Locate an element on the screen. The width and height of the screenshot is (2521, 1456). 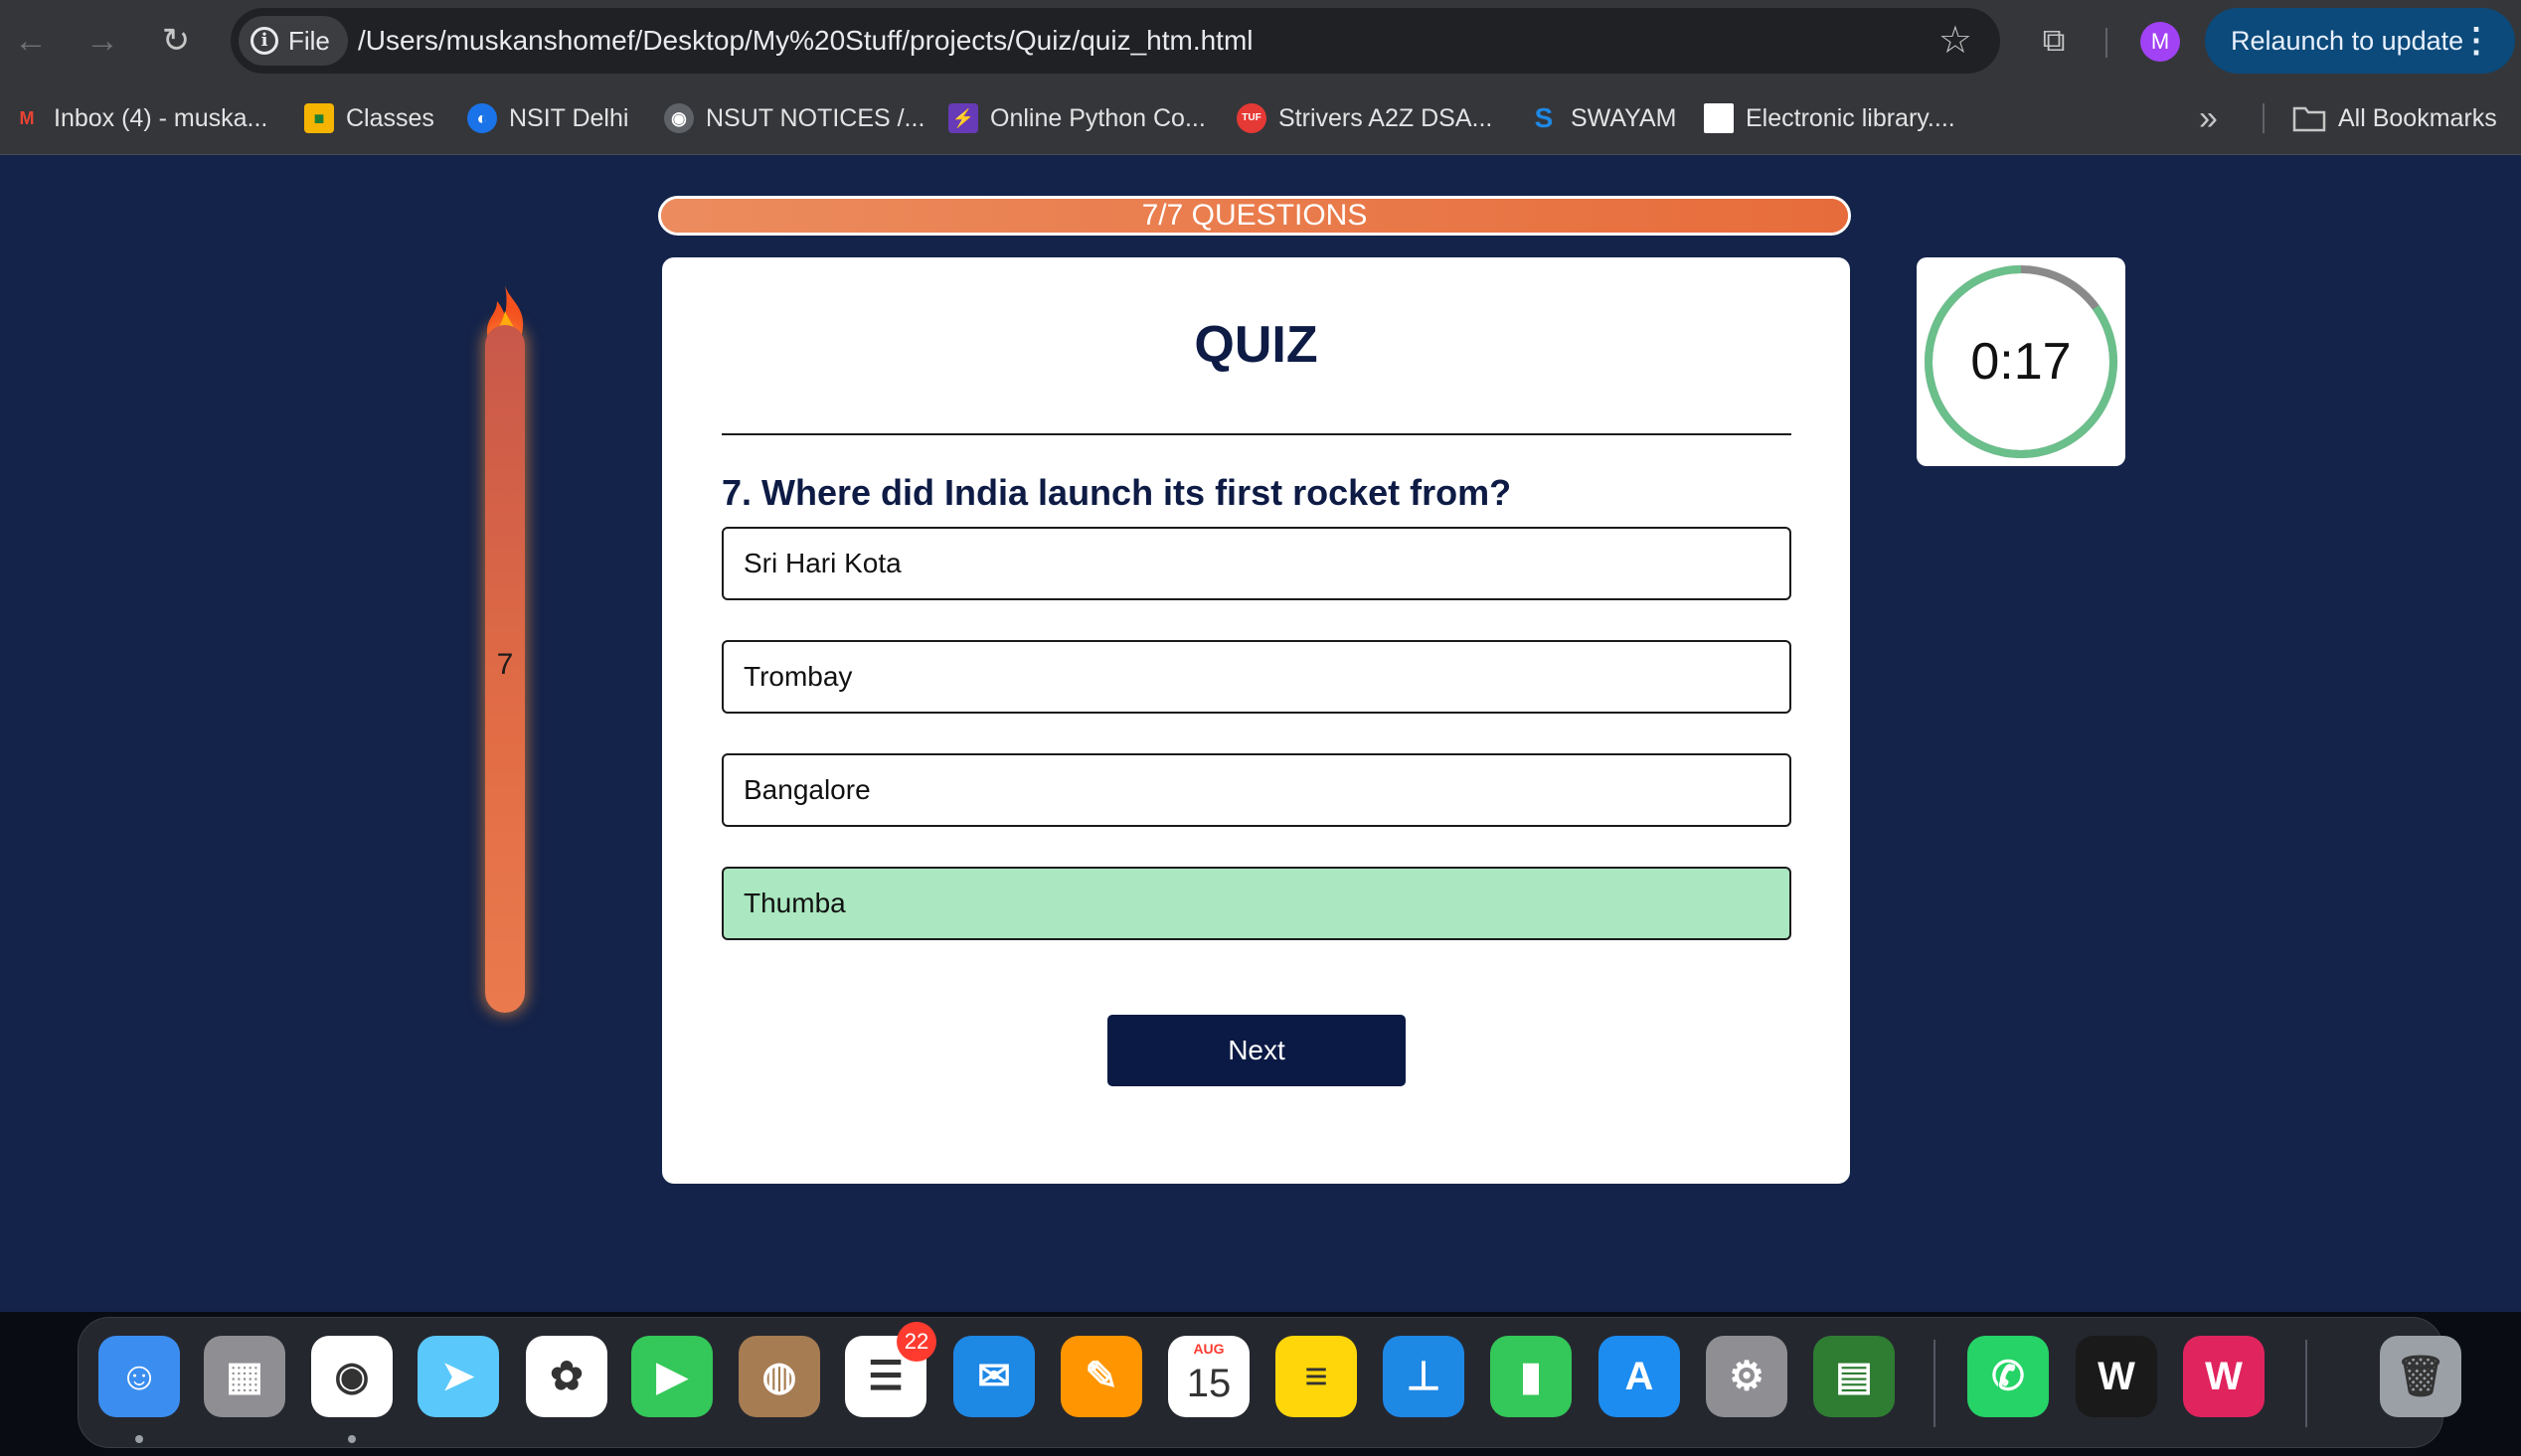
site-info-chip: i File is located at coordinates (293, 41).